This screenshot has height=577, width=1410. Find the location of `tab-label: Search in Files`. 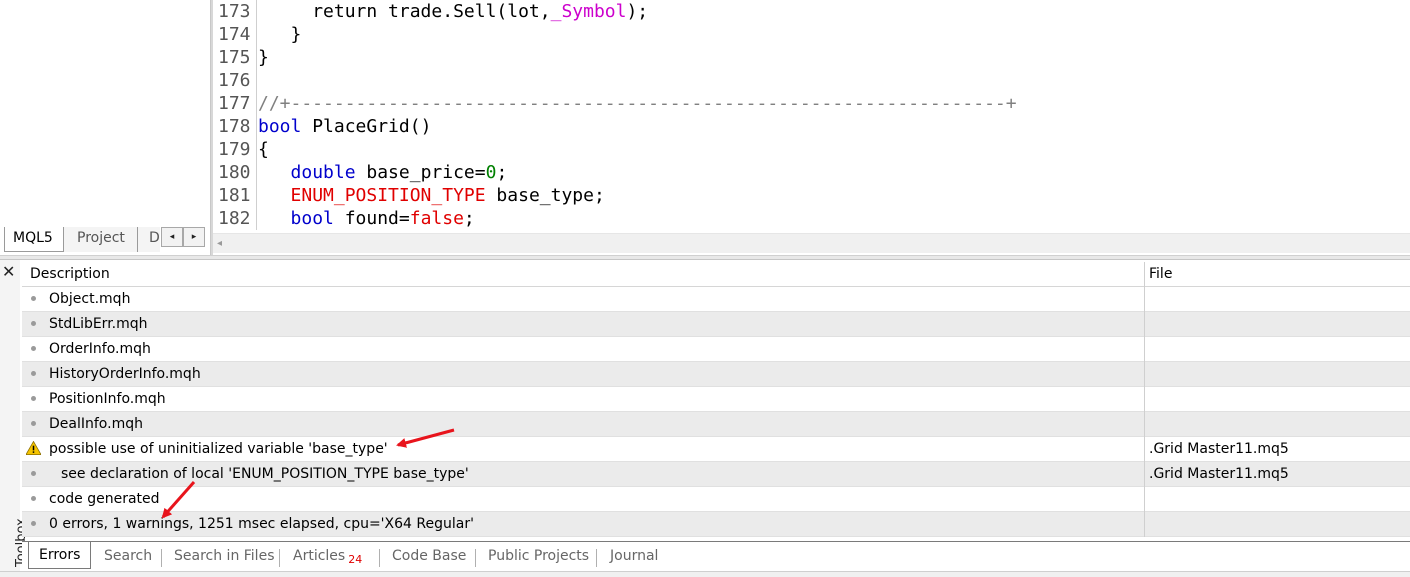

tab-label: Search in Files is located at coordinates (224, 556).